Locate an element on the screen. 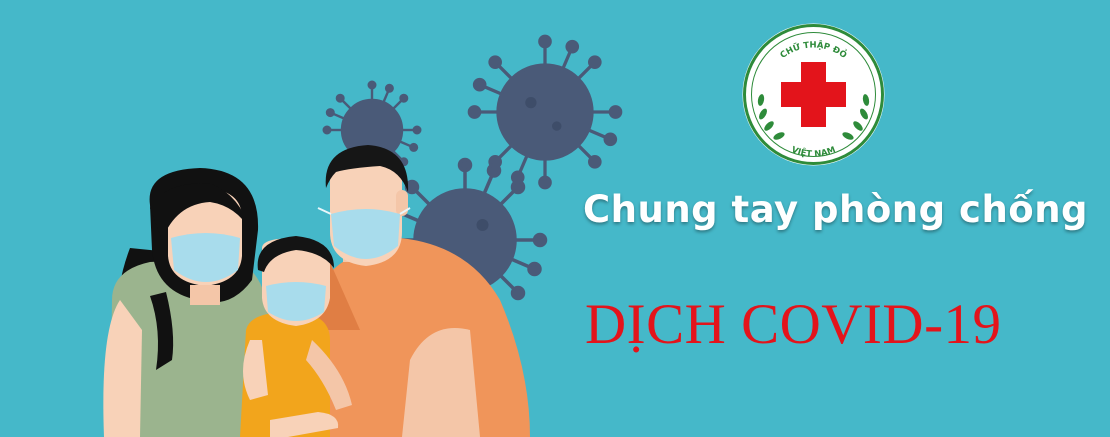 The width and height of the screenshot is (1110, 437). red-cross-logo: CHỮ THẬP ĐỎ VIỆT NAM is located at coordinates (813, 94).